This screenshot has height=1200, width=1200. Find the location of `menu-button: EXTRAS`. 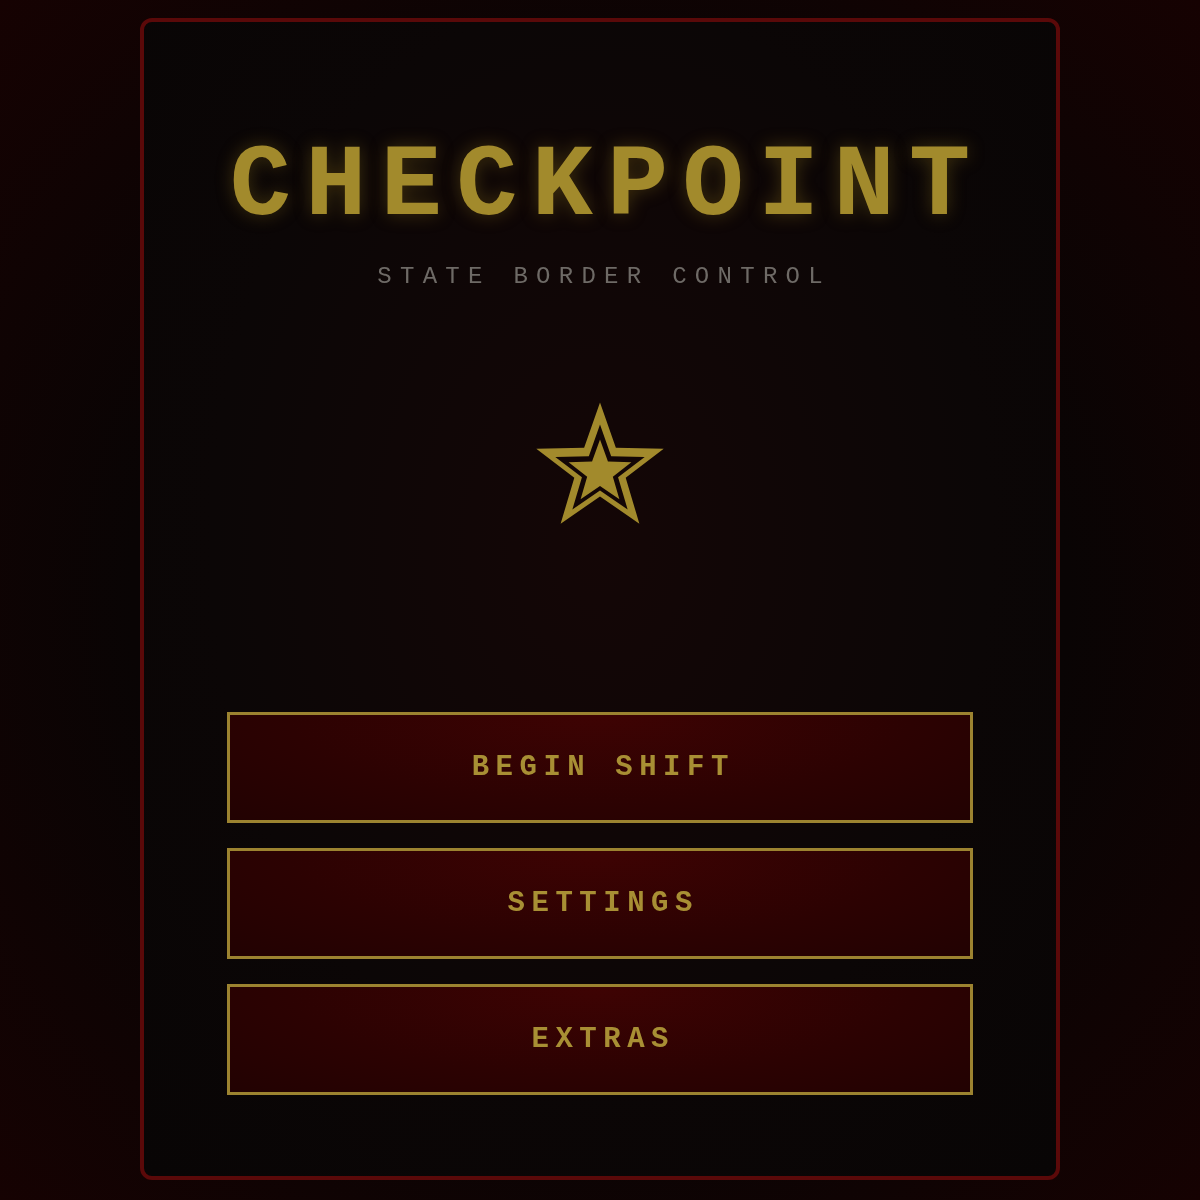

menu-button: EXTRAS is located at coordinates (600, 1039).